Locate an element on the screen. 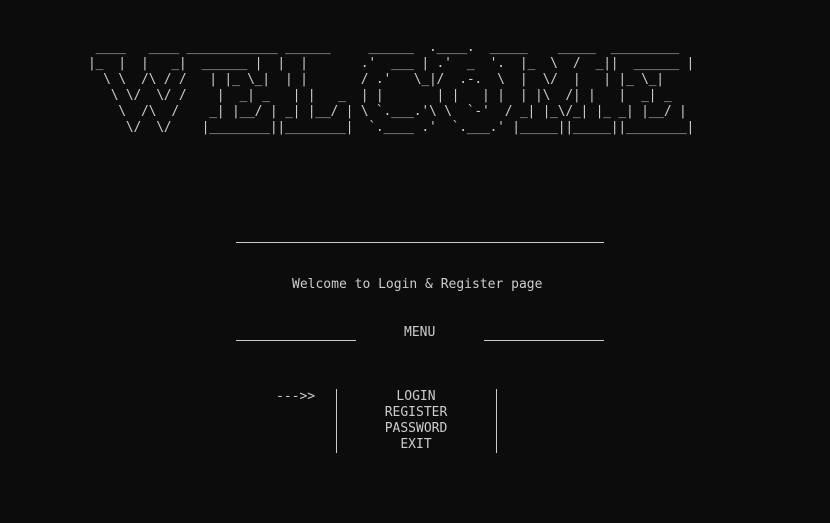  menu-item-register: REGISTER is located at coordinates (416, 413).